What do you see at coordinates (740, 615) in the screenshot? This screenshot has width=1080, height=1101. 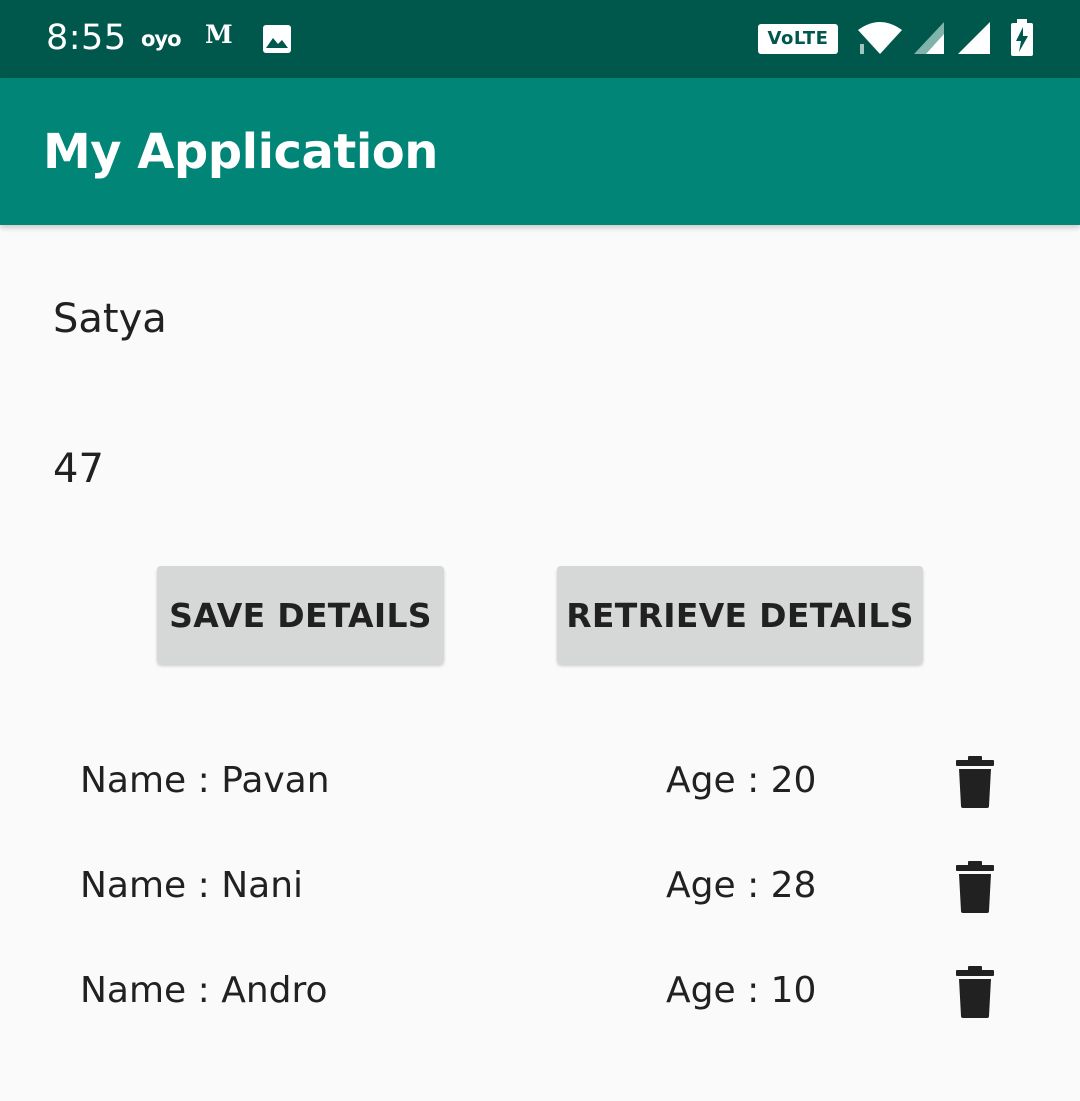 I see `retrieve-details-button: RETRIEVE DETAILS` at bounding box center [740, 615].